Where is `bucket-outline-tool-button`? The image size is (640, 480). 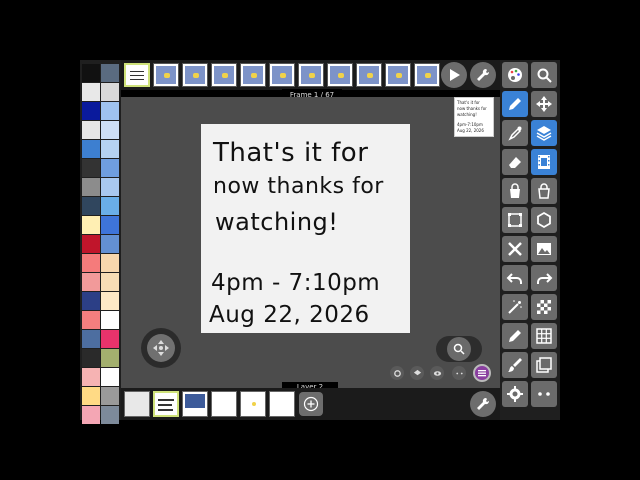
bucket-outline-tool-button is located at coordinates (544, 191).